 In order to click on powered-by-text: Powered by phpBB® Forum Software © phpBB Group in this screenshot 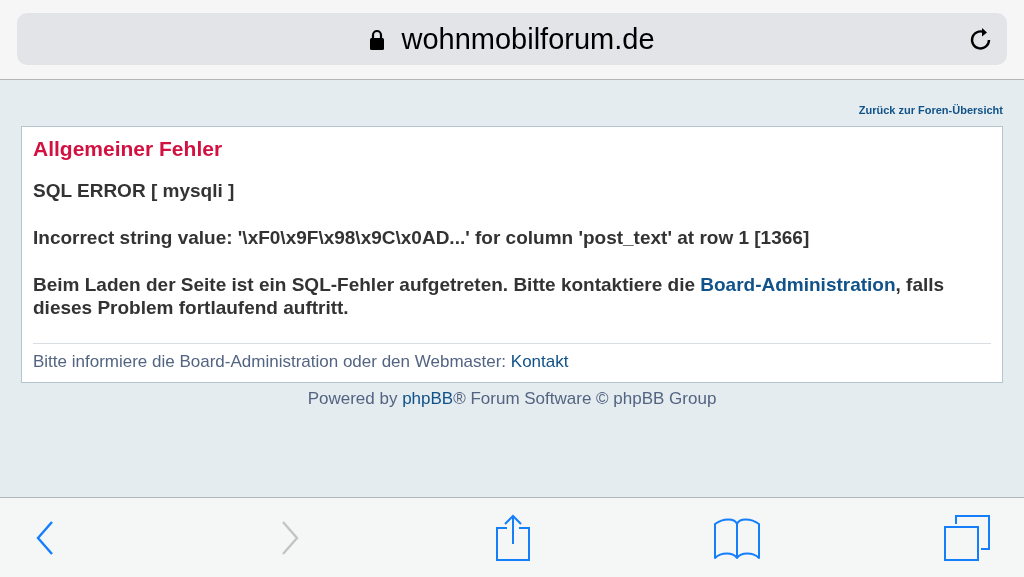, I will do `click(512, 399)`.